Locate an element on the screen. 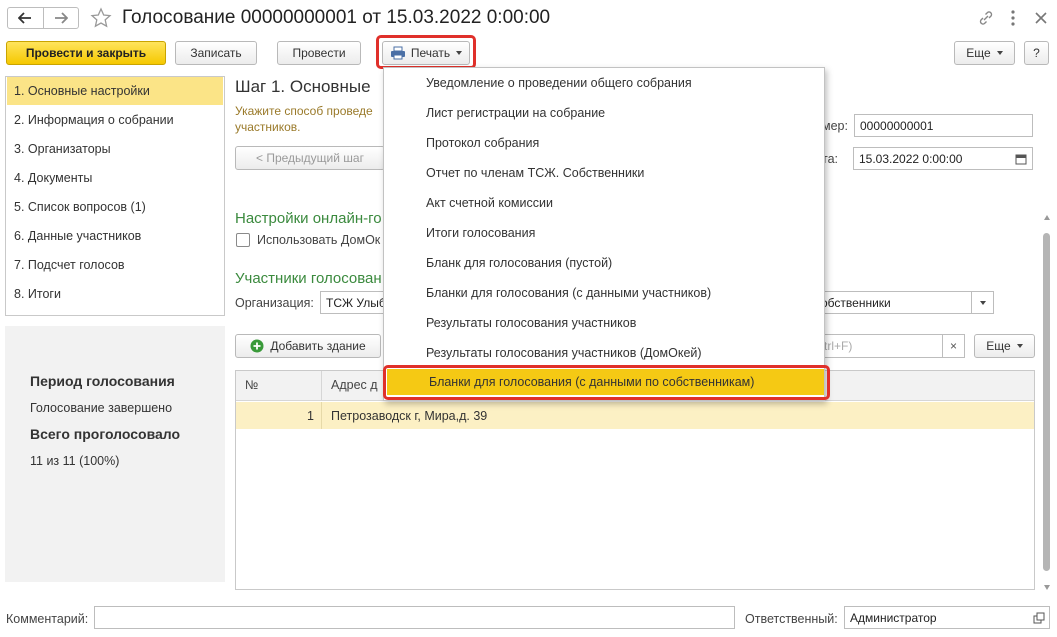 Image resolution: width=1057 pixels, height=637 pixels. comment-field is located at coordinates (414, 617).